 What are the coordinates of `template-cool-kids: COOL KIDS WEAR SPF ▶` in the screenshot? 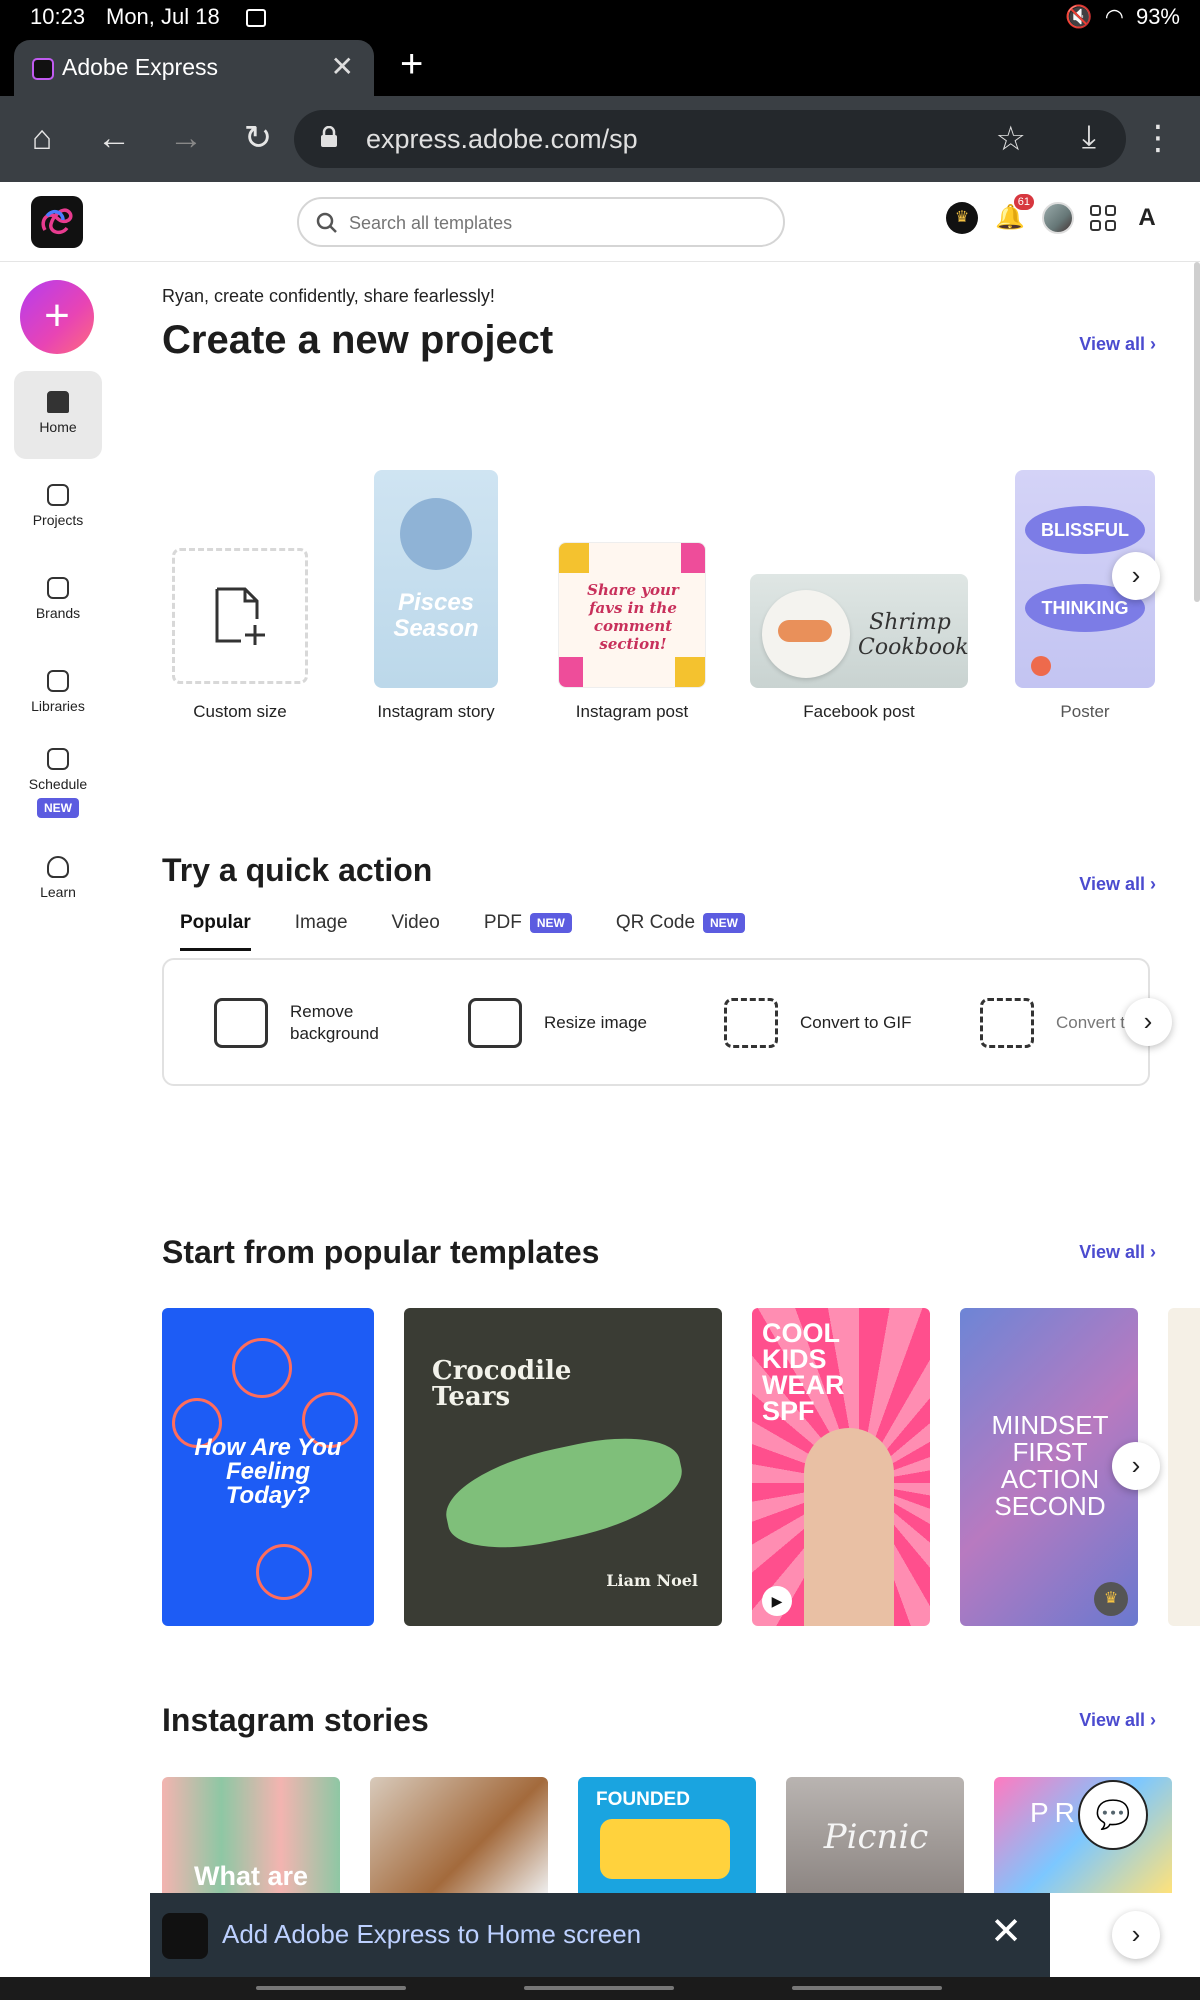 It's located at (841, 1467).